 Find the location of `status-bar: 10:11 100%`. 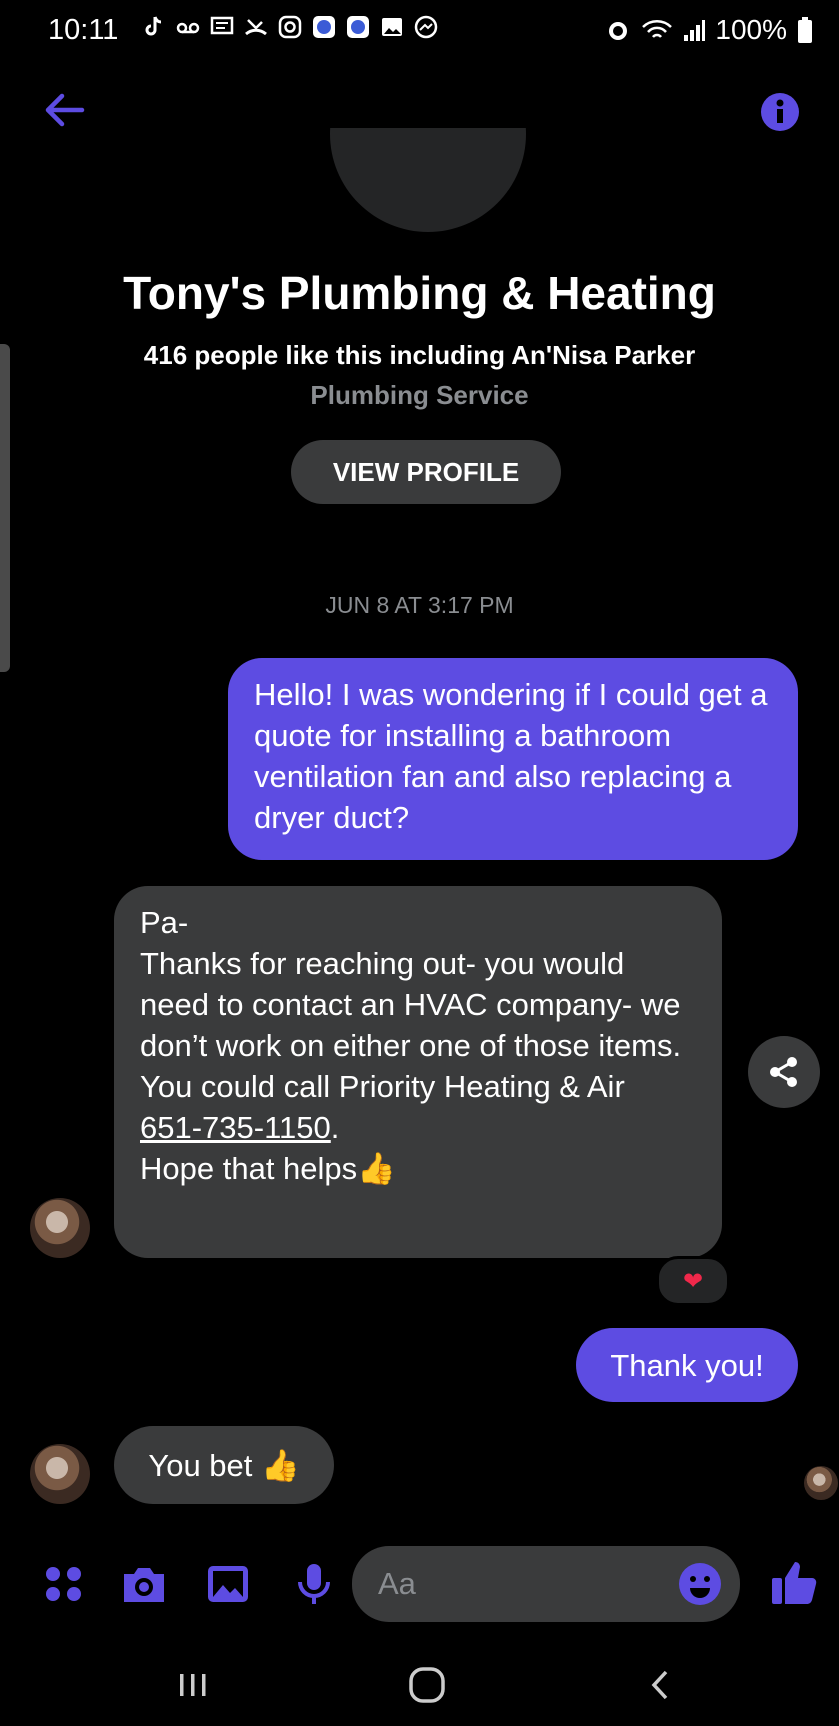

status-bar: 10:11 100% is located at coordinates (419, 31).